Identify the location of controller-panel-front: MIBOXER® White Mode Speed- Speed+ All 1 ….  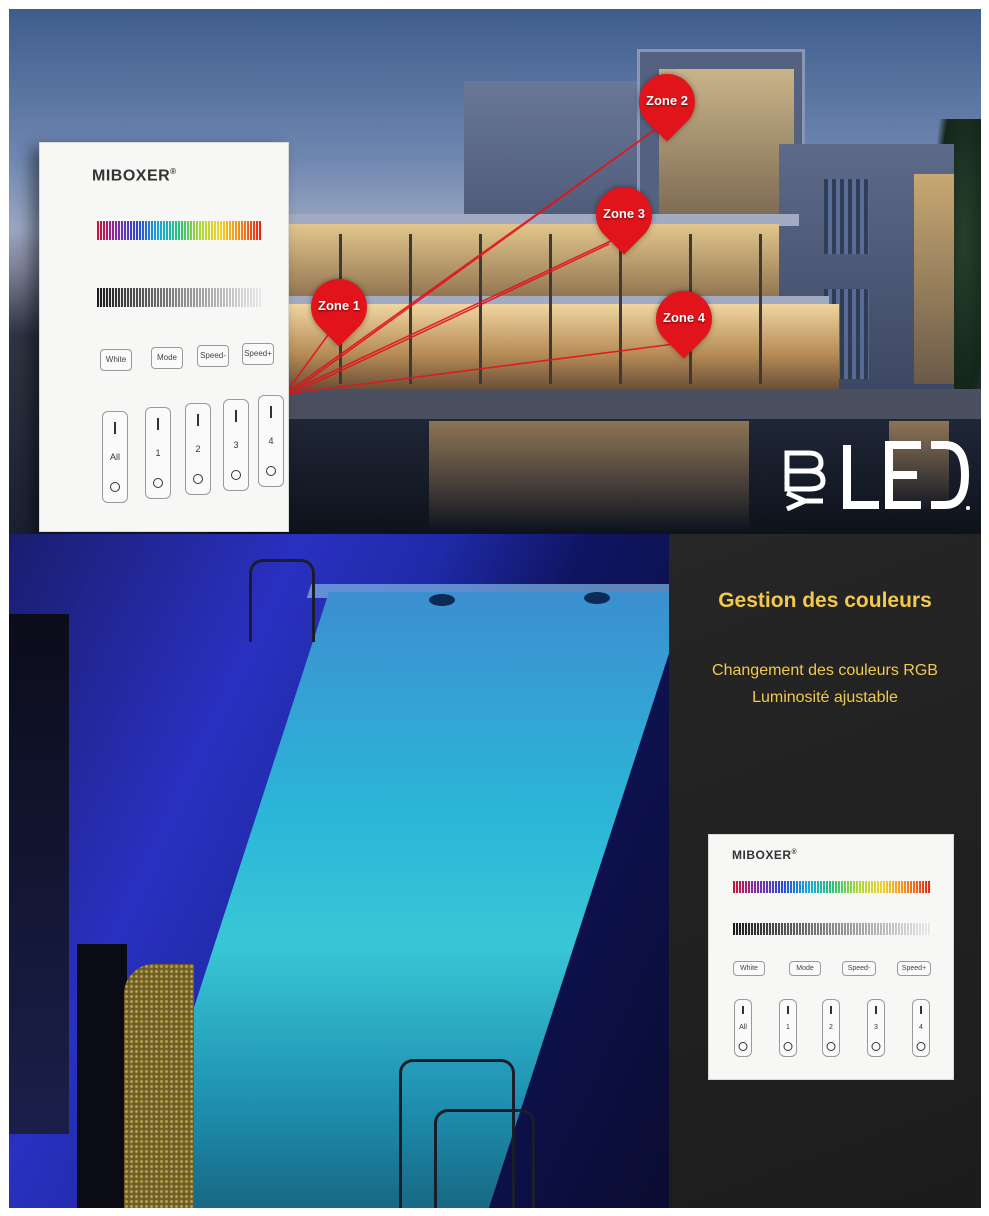
(831, 957).